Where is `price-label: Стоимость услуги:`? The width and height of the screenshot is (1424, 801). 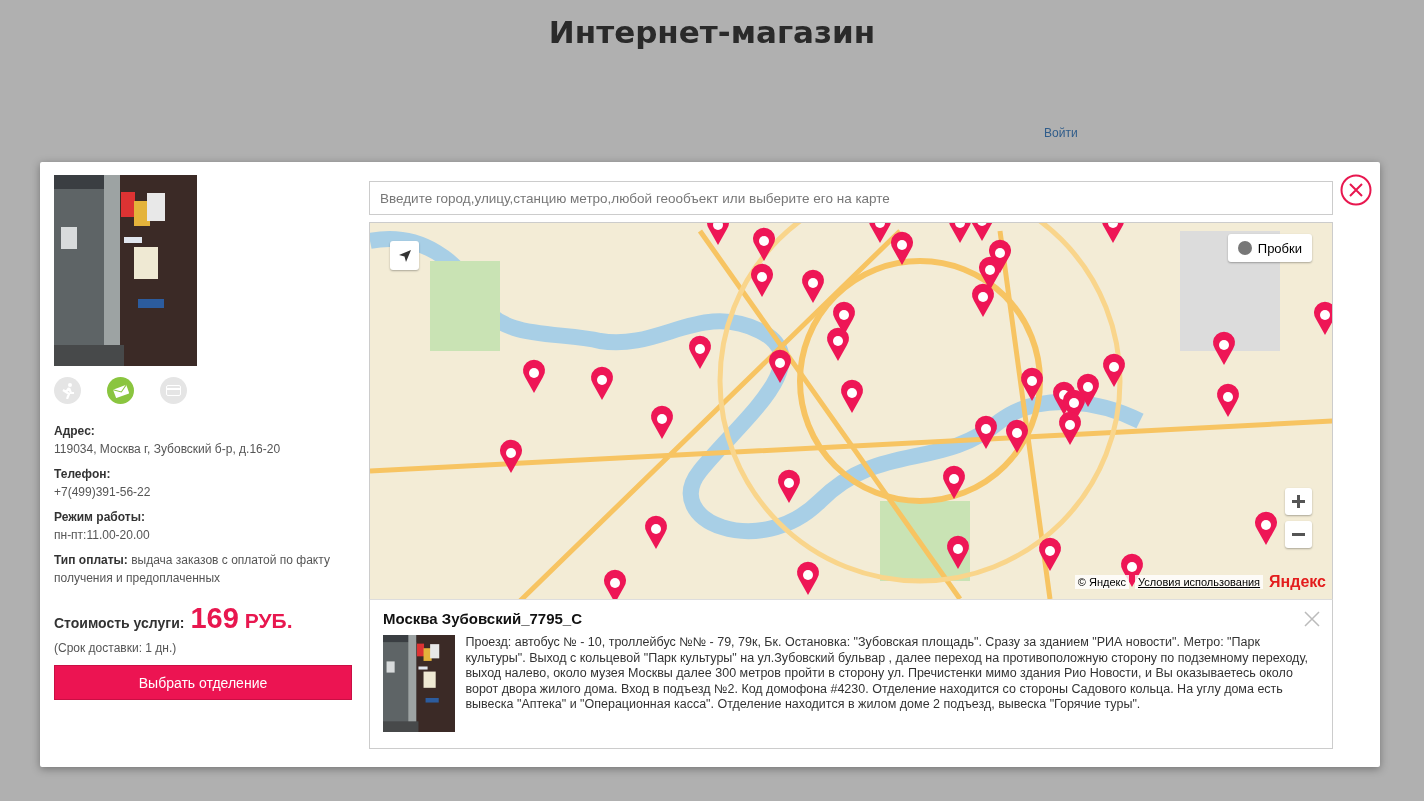 price-label: Стоимость услуги: is located at coordinates (119, 623).